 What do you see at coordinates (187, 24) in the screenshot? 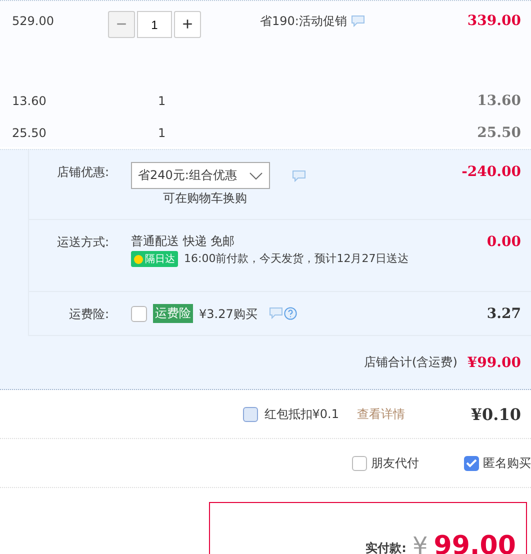
I see `increase-button: +` at bounding box center [187, 24].